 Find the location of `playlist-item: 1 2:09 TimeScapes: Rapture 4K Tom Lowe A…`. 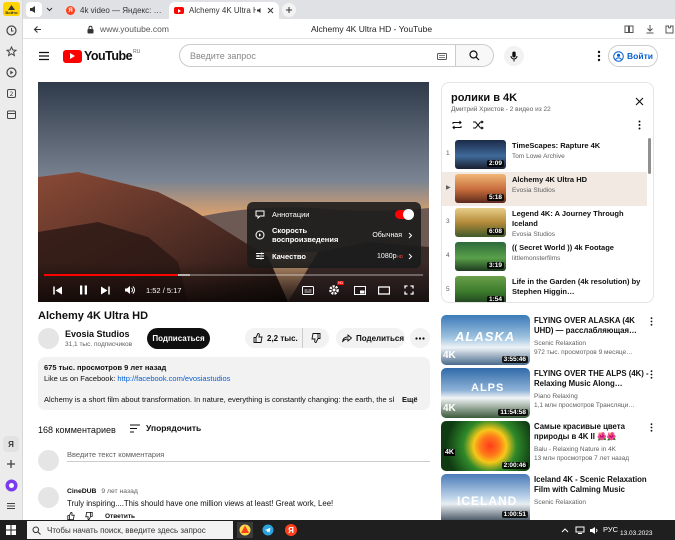

playlist-item: 1 2:09 TimeScapes: Rapture 4K Tom Lowe A… is located at coordinates (544, 155).